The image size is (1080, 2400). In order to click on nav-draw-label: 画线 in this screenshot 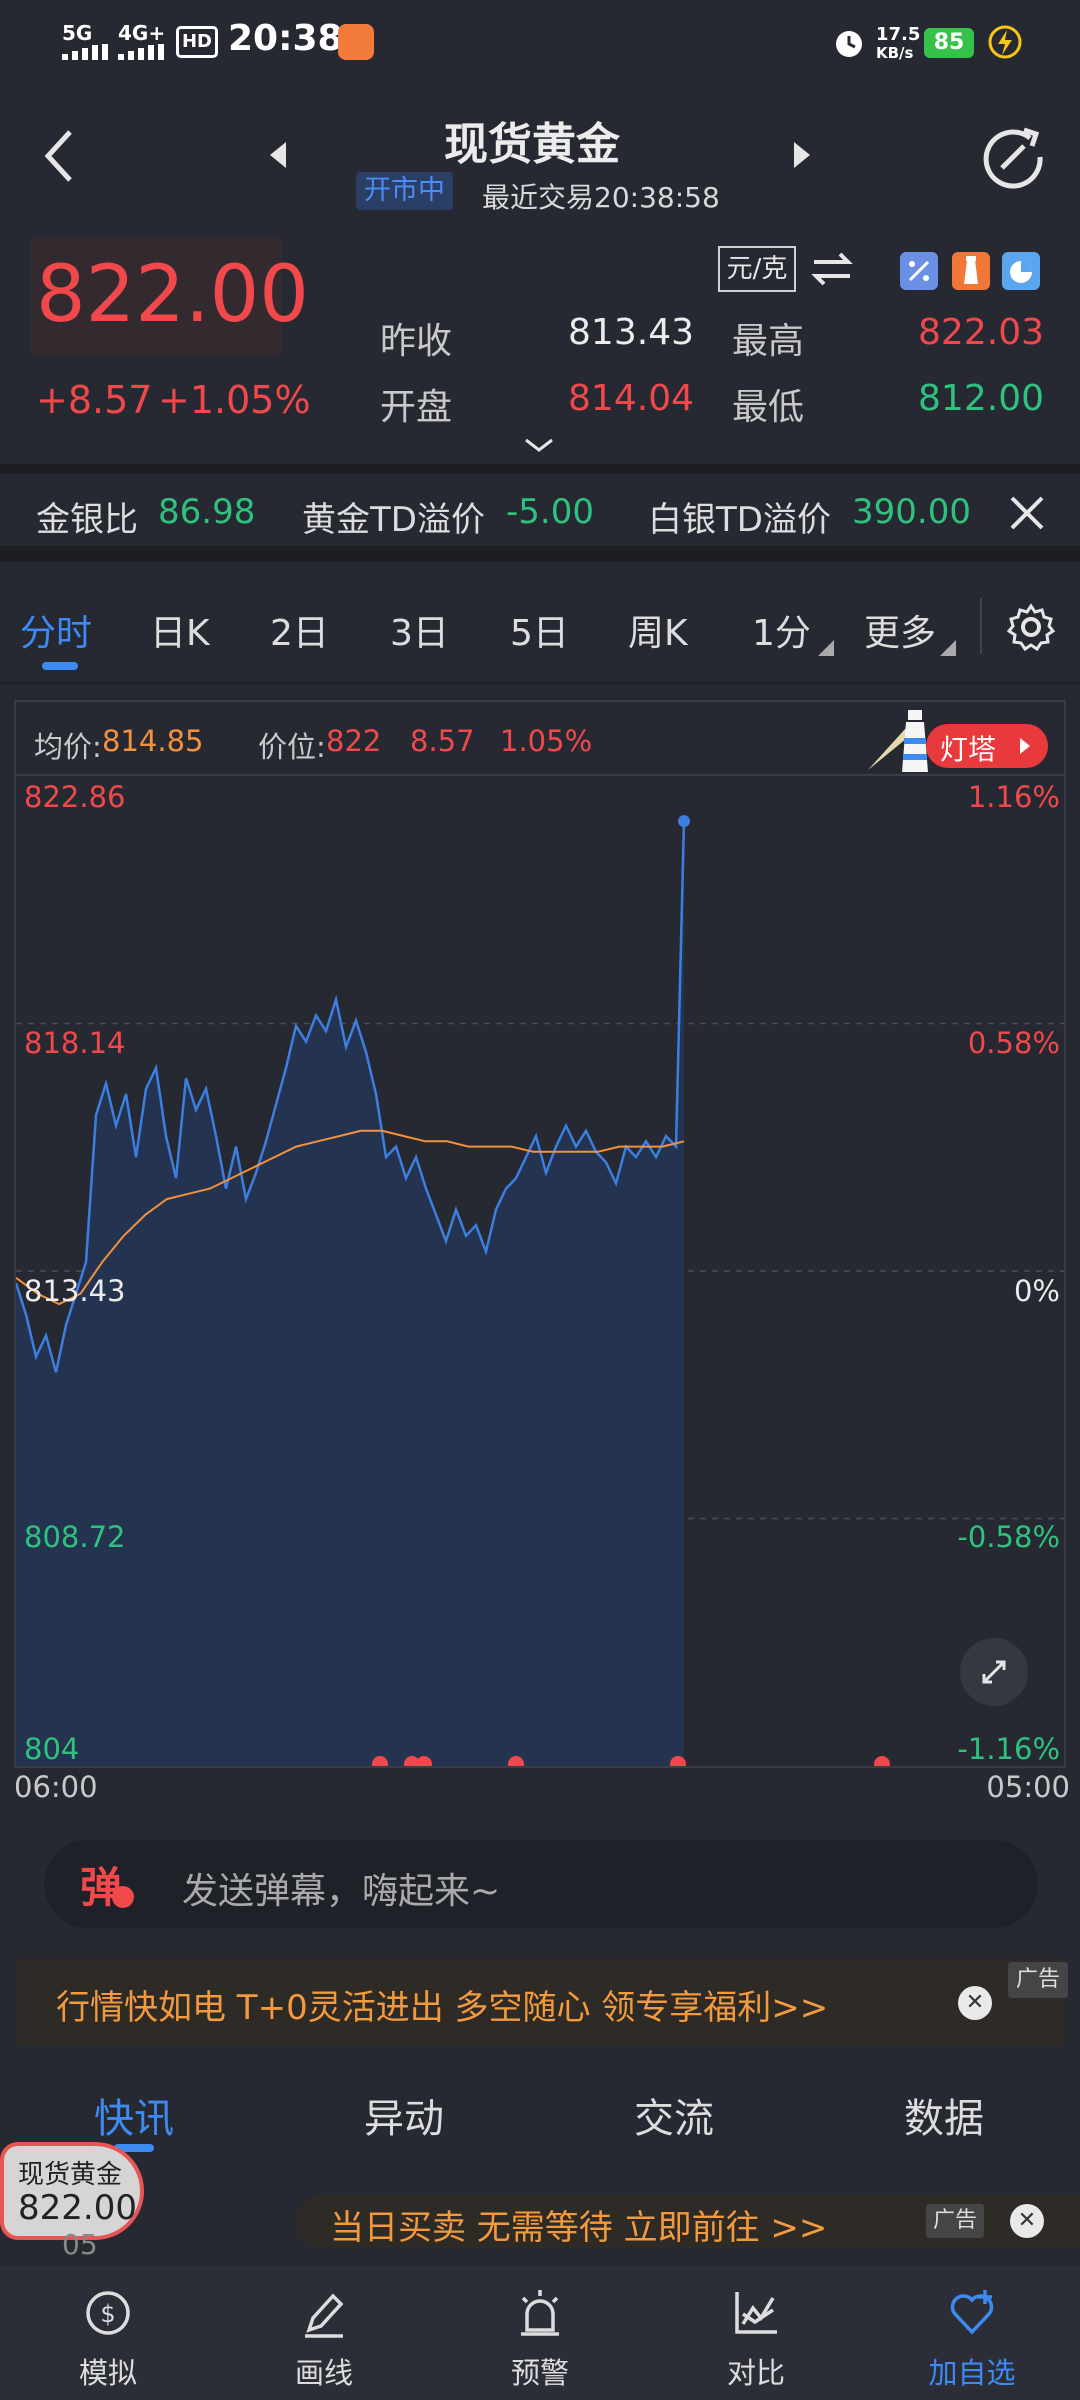, I will do `click(323, 2373)`.